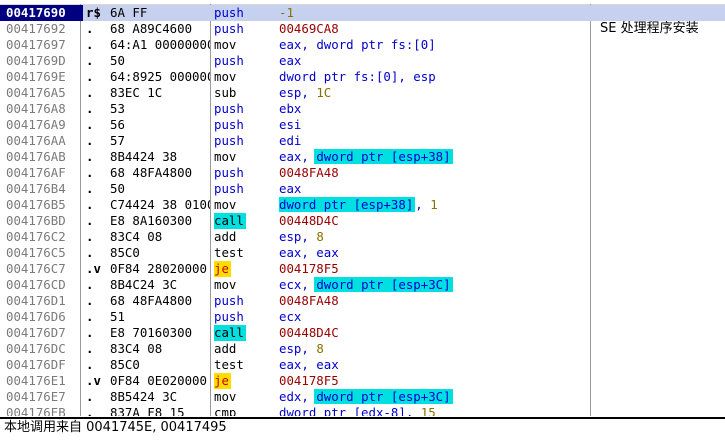  I want to click on hex-bytes-cell: 8B4424 38, so click(144, 156).